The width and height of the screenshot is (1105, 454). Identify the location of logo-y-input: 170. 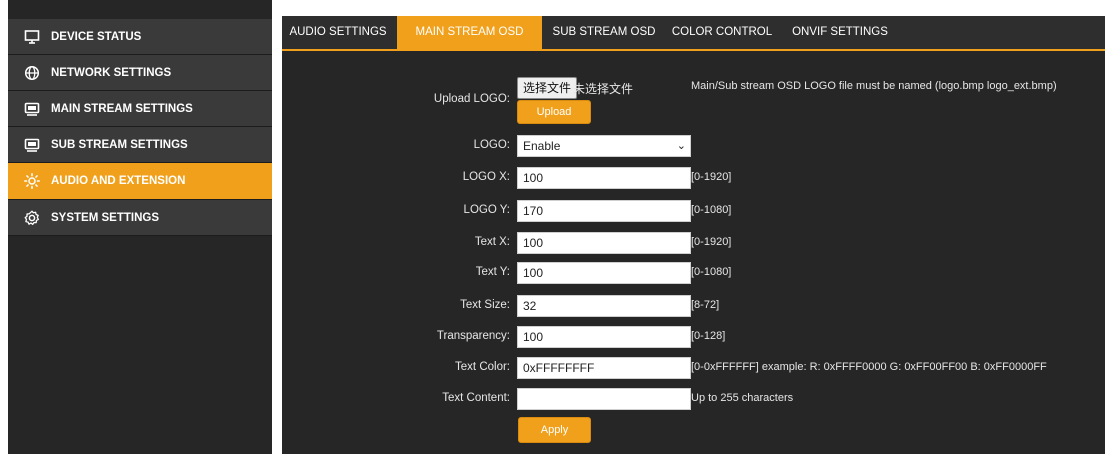
(604, 211).